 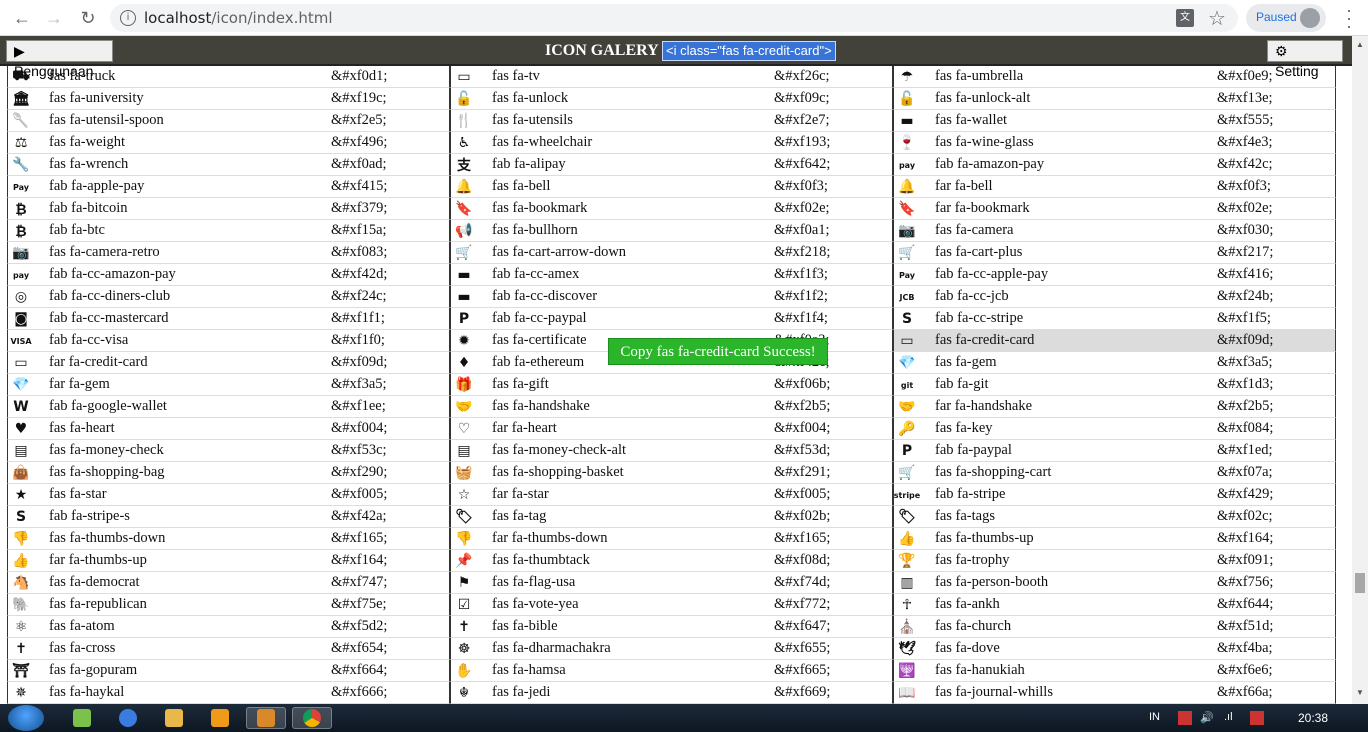 What do you see at coordinates (266, 718) in the screenshot?
I see `taskbar-editor` at bounding box center [266, 718].